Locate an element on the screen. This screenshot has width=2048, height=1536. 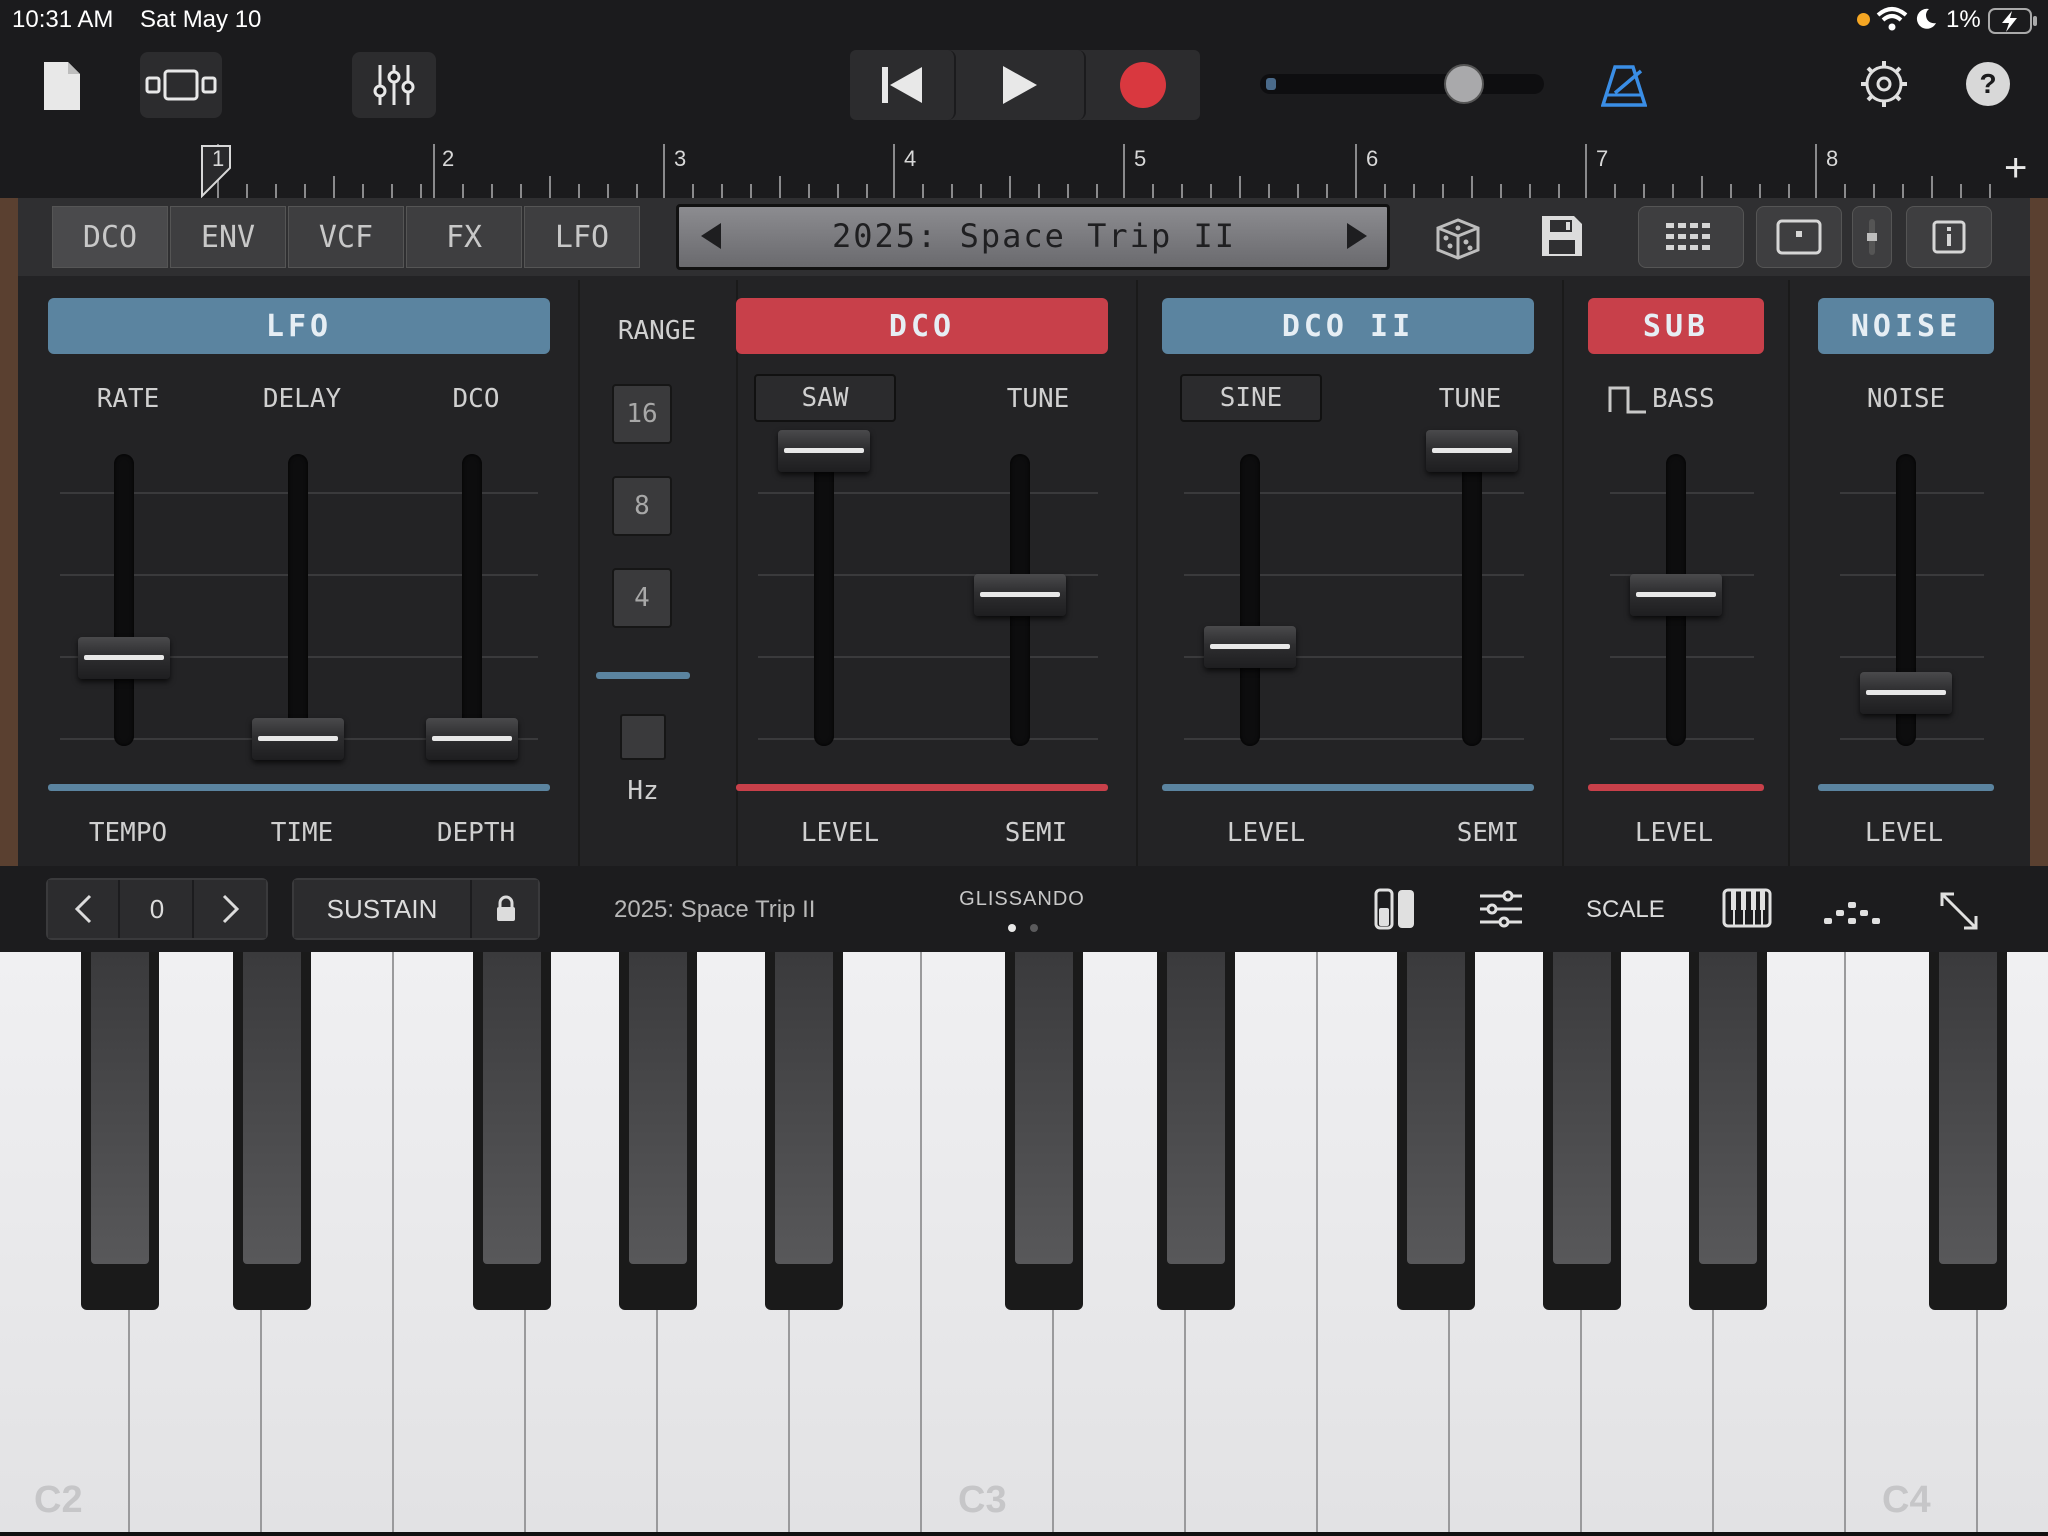
lfo-delay-slider-handle is located at coordinates (298, 739).